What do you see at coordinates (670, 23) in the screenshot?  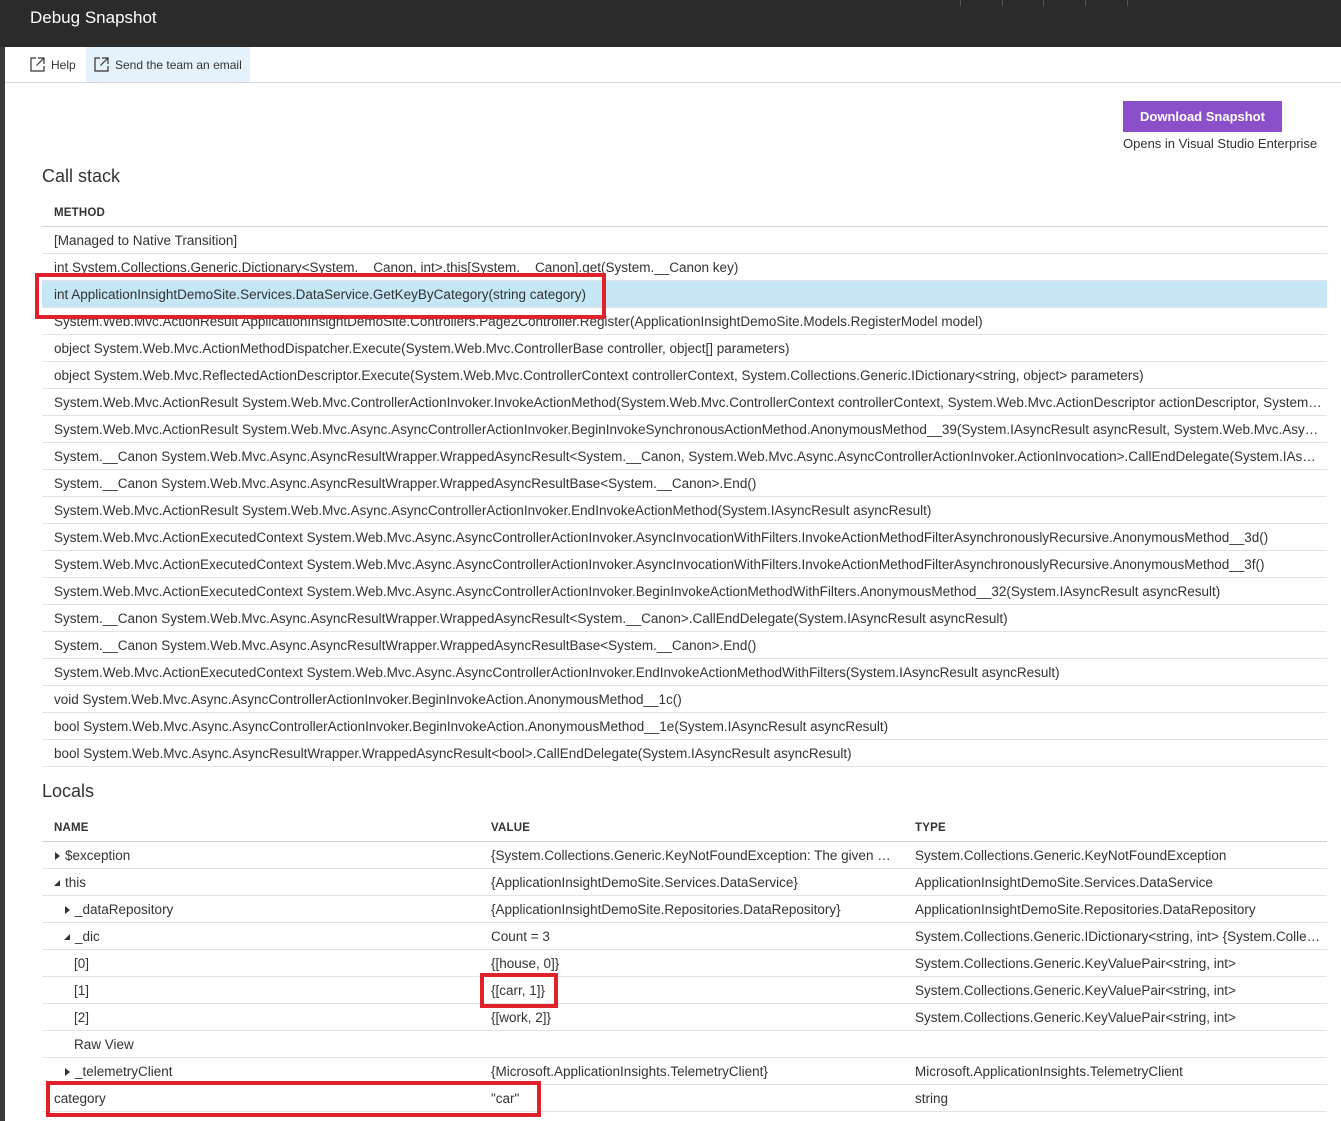 I see `title-bar: Debug Snapshot` at bounding box center [670, 23].